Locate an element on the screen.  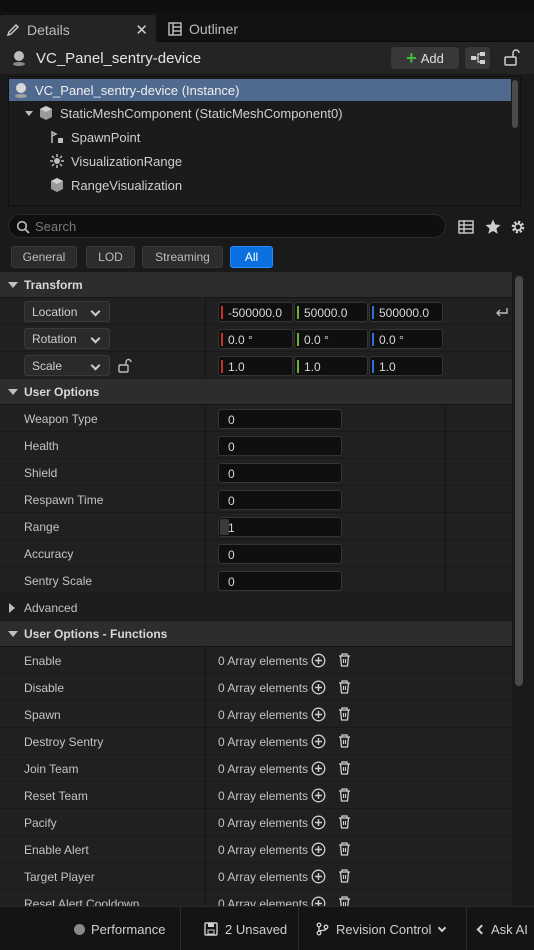
close-icon: ✕ is located at coordinates (141, 30).